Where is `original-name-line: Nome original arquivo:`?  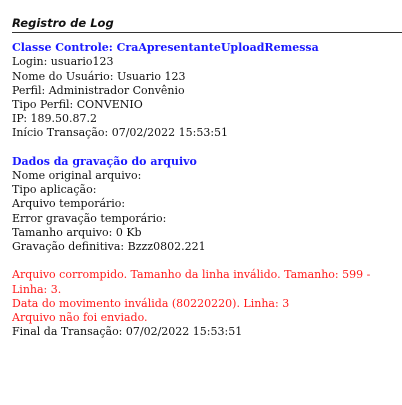 original-name-line: Nome original arquivo: is located at coordinates (77, 176).